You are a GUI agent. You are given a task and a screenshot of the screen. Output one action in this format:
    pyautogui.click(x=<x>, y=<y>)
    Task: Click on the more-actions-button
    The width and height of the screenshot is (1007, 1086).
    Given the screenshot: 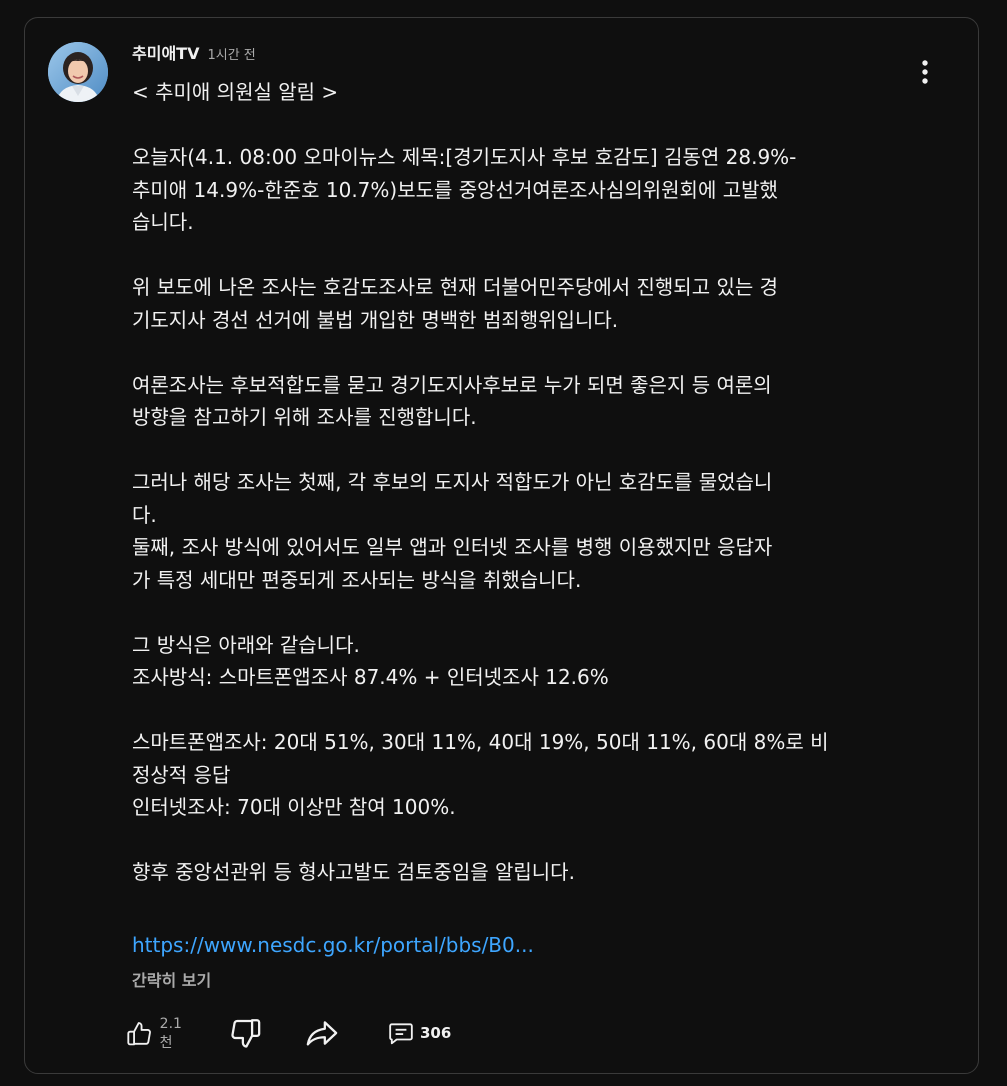 What is the action you would take?
    pyautogui.click(x=925, y=72)
    